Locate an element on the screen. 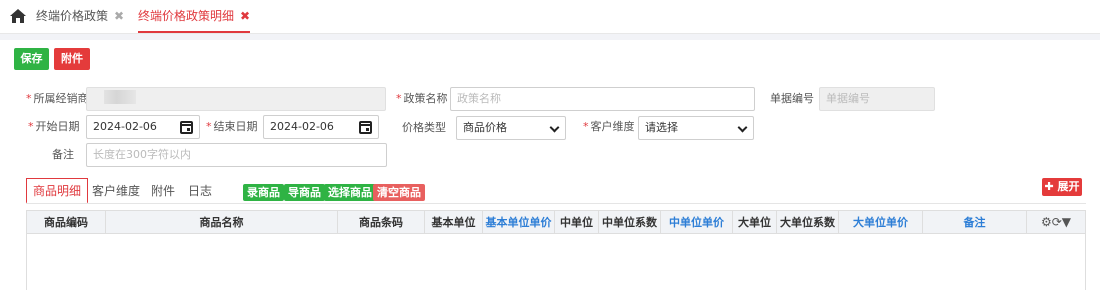 This screenshot has height=290, width=1100. clear-products-button: 清空商品 is located at coordinates (399, 192).